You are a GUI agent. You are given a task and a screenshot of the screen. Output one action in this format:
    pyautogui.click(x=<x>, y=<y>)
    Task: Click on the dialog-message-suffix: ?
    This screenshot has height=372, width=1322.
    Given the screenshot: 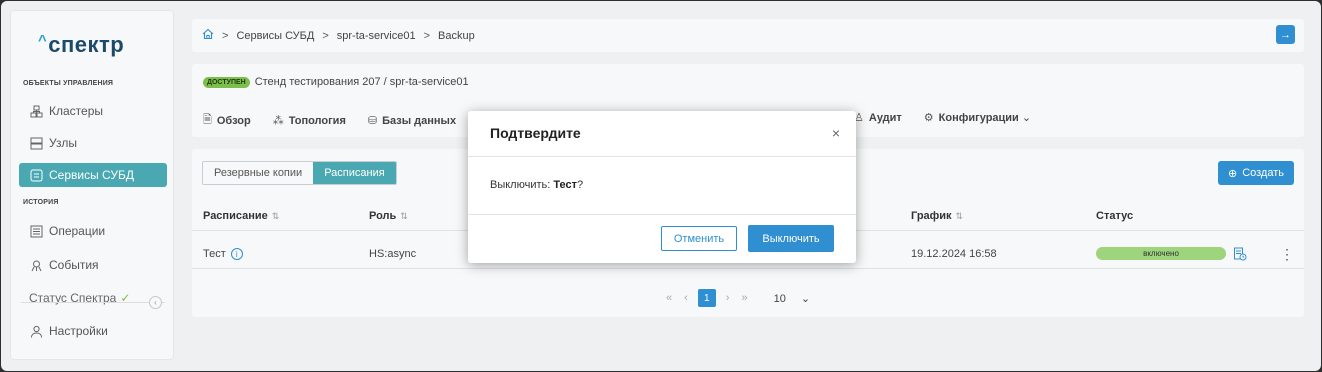 What is the action you would take?
    pyautogui.click(x=580, y=185)
    